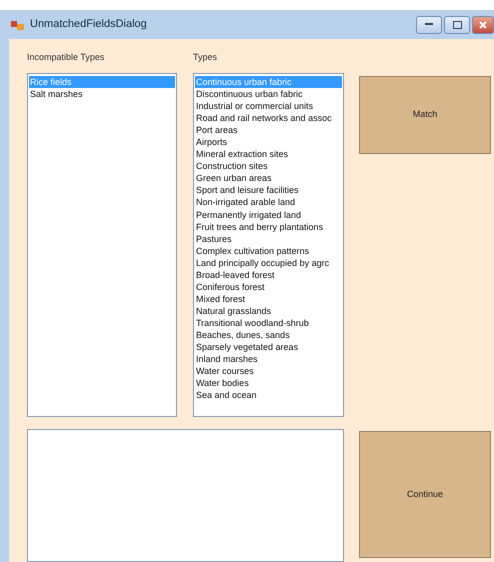 This screenshot has height=562, width=494. Describe the element at coordinates (268, 395) in the screenshot. I see `list-item: Sea and ocean` at that location.